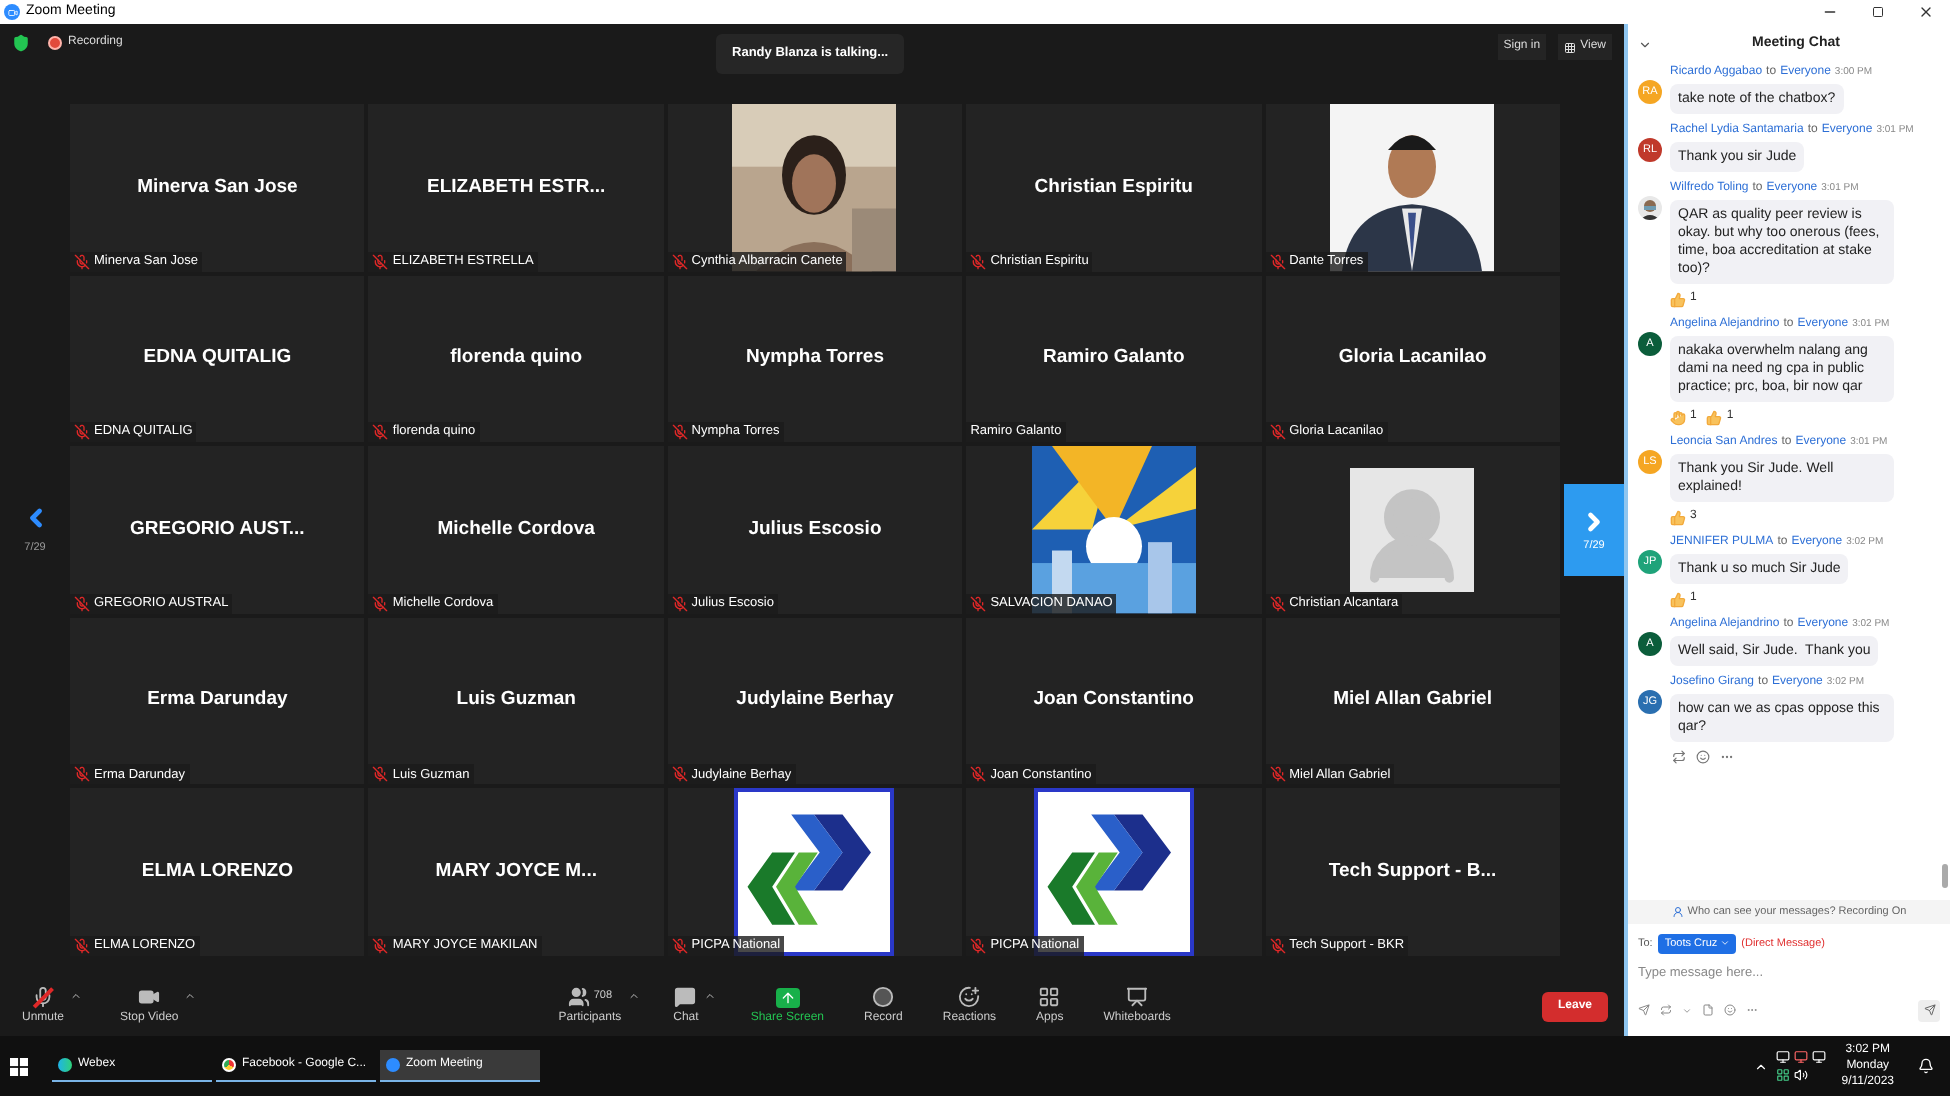  What do you see at coordinates (685, 997) in the screenshot?
I see `chat-bubble-icon` at bounding box center [685, 997].